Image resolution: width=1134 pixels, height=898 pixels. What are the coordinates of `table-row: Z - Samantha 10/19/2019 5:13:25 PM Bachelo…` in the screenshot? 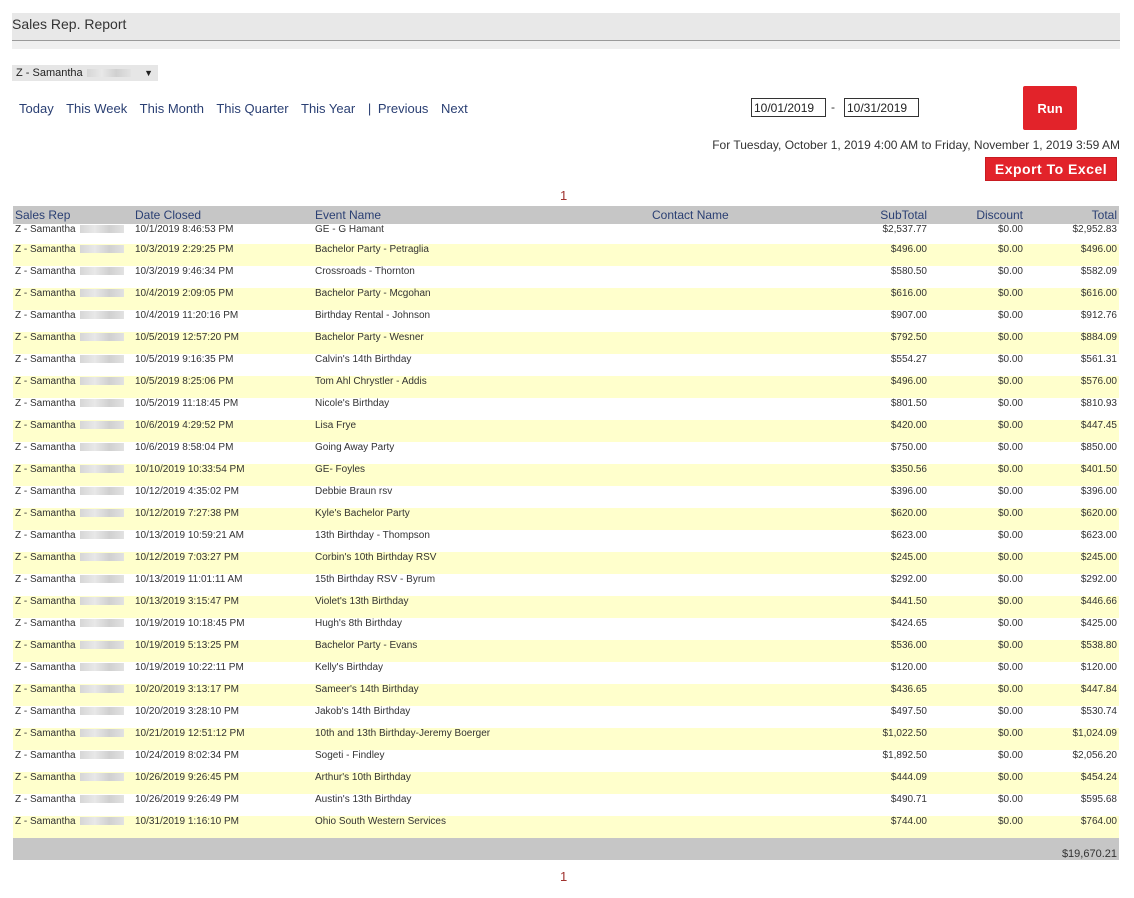 It's located at (566, 651).